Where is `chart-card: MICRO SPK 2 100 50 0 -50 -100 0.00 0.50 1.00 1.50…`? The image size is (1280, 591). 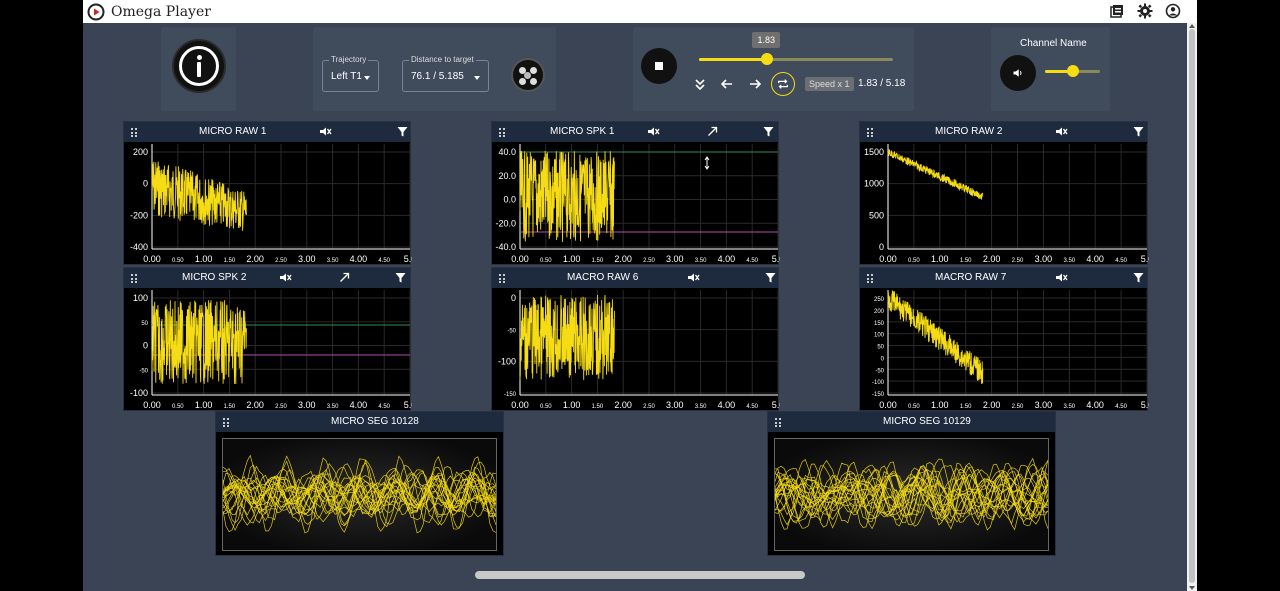 chart-card: MICRO SPK 2 100 50 0 -50 -100 0.00 0.50 1.00 1.50… is located at coordinates (267, 339).